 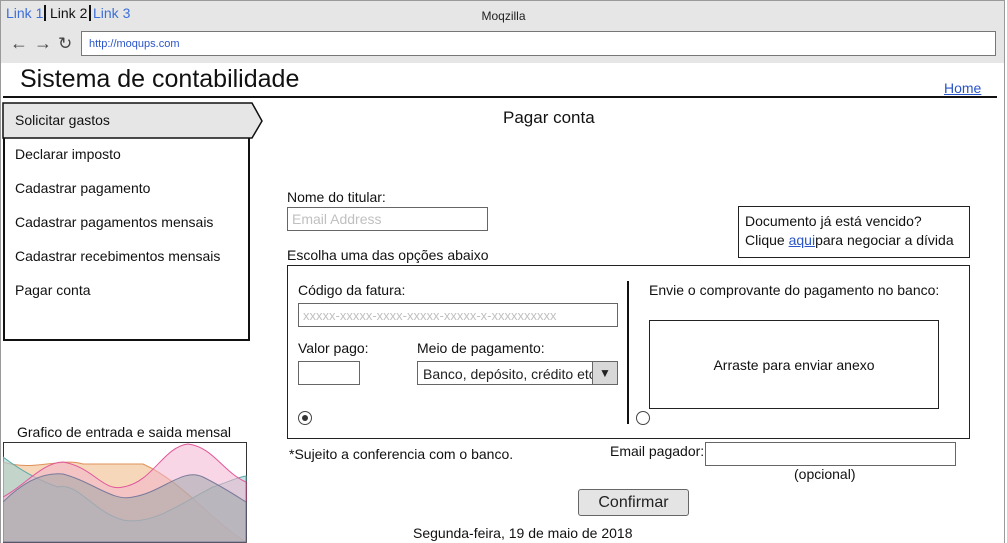 I want to click on options-label: Escolha uma das opções abaixo, so click(x=388, y=255).